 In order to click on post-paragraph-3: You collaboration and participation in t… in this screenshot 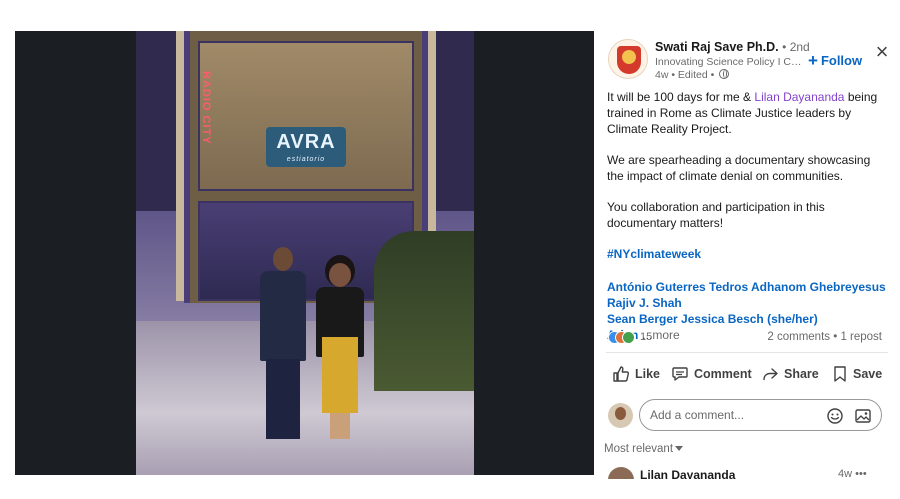, I will do `click(716, 215)`.